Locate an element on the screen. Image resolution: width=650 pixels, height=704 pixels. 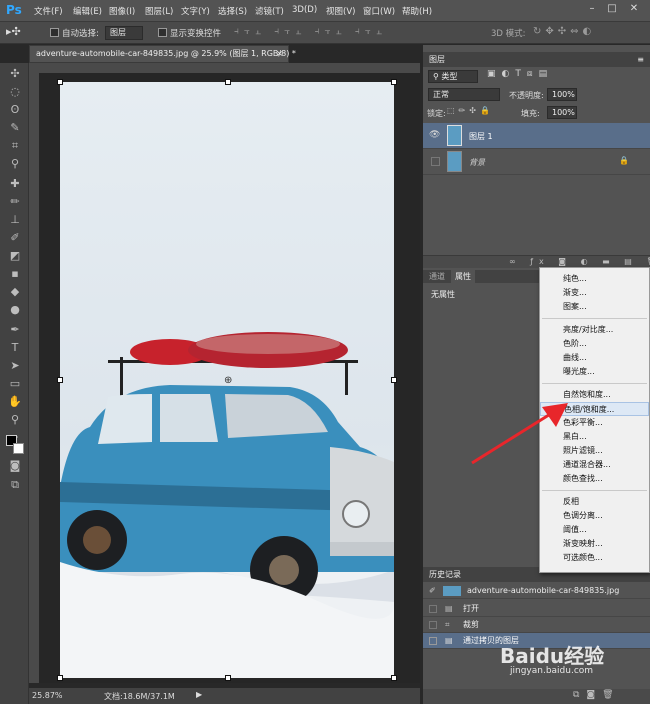
gradient-tool-icon: ▪ is located at coordinates (15, 273).